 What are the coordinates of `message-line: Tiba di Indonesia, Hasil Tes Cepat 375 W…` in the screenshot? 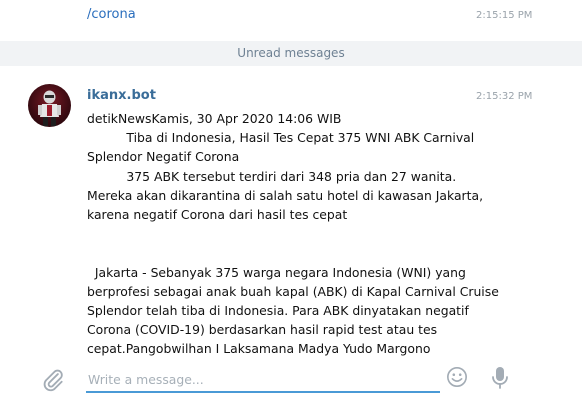 It's located at (281, 138).